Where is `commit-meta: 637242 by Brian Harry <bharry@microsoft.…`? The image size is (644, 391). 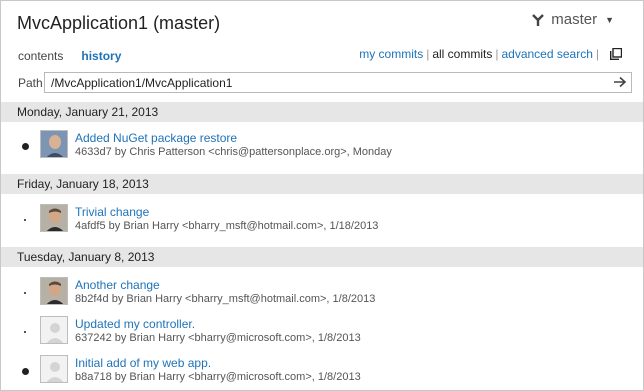
commit-meta: 637242 by Brian Harry <bharry@microsoft.… is located at coordinates (218, 338).